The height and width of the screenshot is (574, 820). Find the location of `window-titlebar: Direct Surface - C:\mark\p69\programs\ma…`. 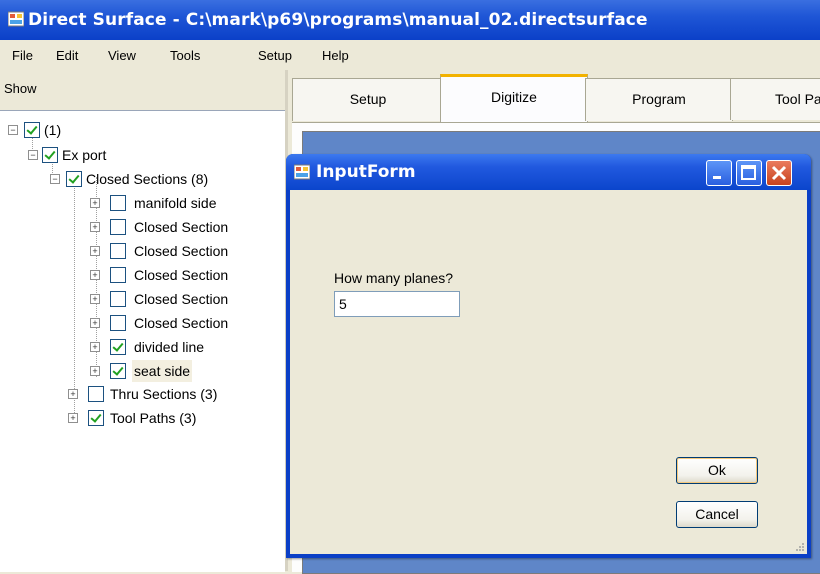

window-titlebar: Direct Surface - C:\mark\p69\programs\ma… is located at coordinates (410, 20).